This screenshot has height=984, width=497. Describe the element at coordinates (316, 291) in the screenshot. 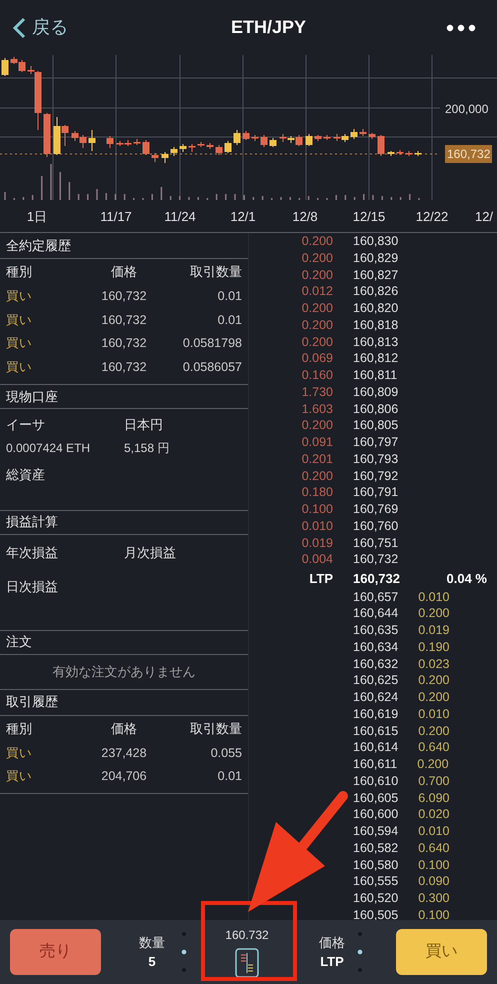

I see `ask-quantity: 0.012` at that location.